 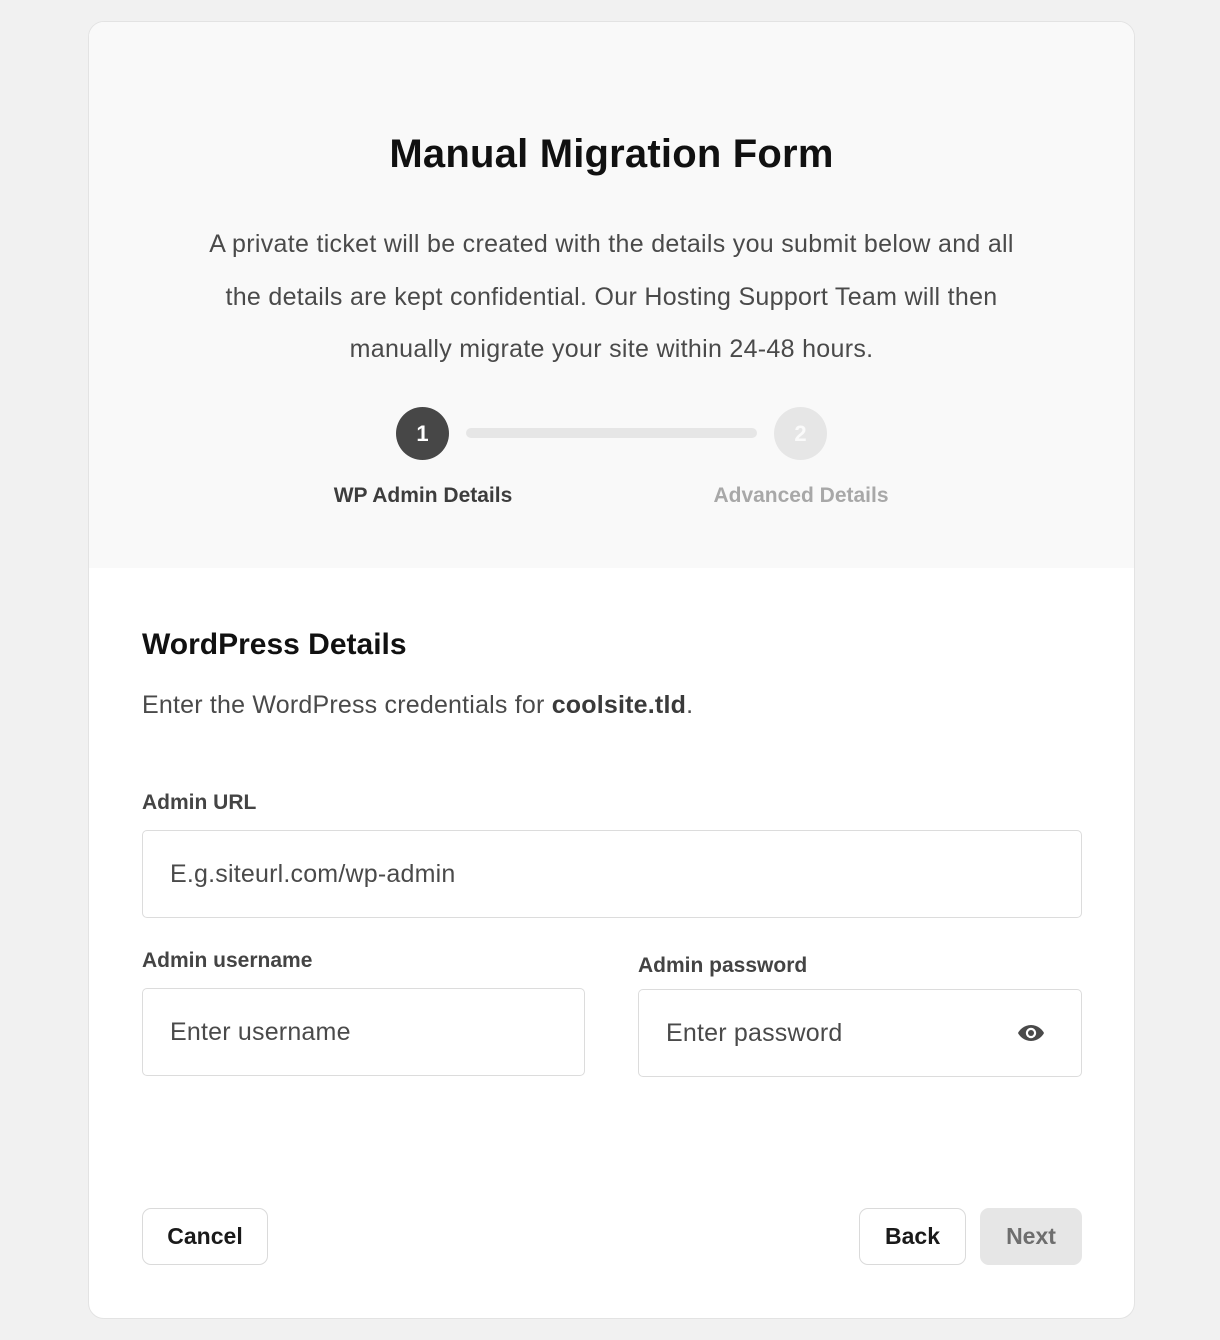 What do you see at coordinates (860, 1033) in the screenshot?
I see `admin-password-input: Enter password` at bounding box center [860, 1033].